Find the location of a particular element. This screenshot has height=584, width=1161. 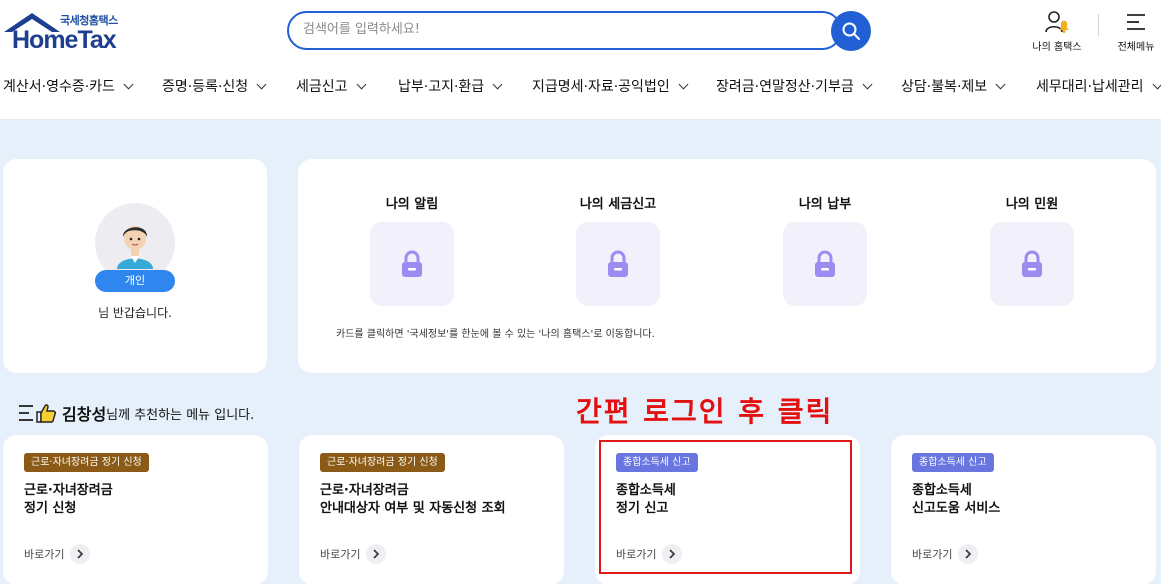

nav-consult: 상담·불복·제보 is located at coordinates (953, 86).